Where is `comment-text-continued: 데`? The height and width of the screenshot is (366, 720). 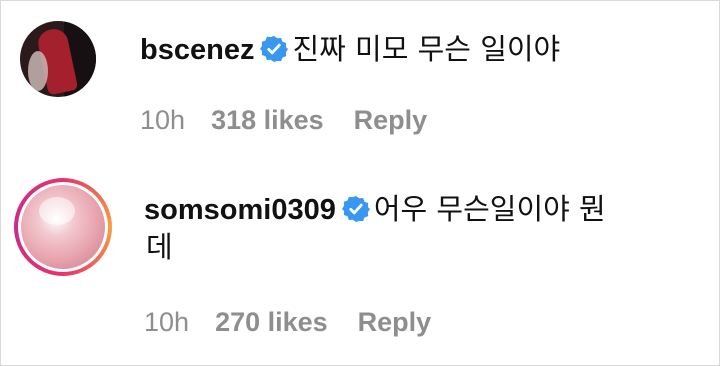
comment-text-continued: 데 is located at coordinates (159, 247).